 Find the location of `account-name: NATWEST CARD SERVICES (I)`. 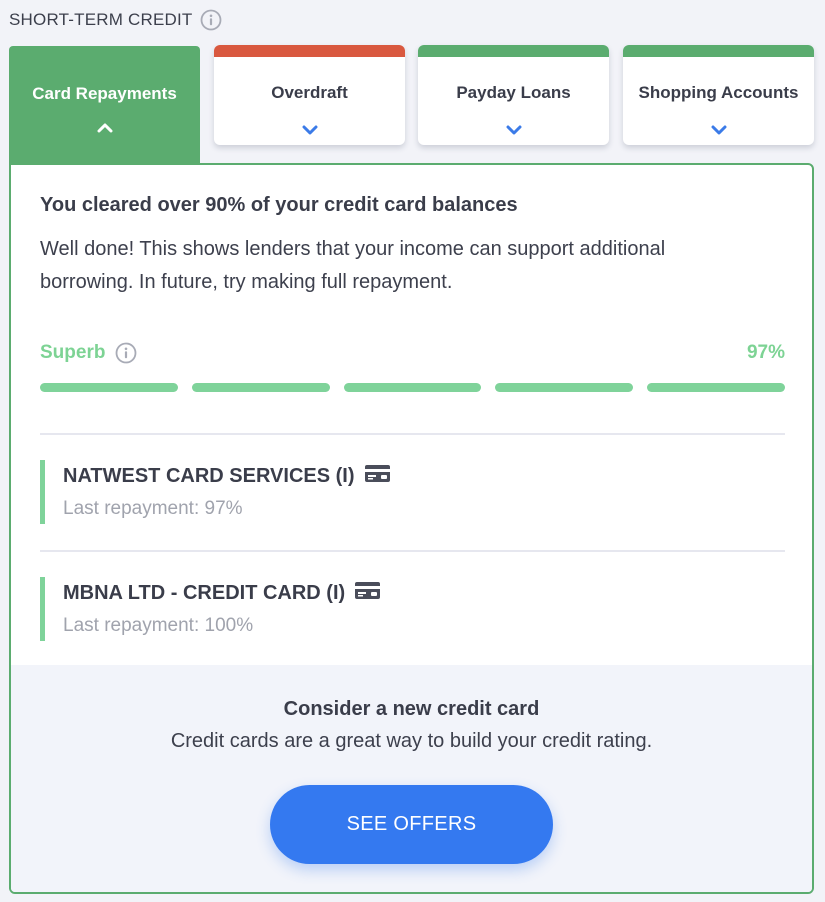

account-name: NATWEST CARD SERVICES (I) is located at coordinates (209, 476).